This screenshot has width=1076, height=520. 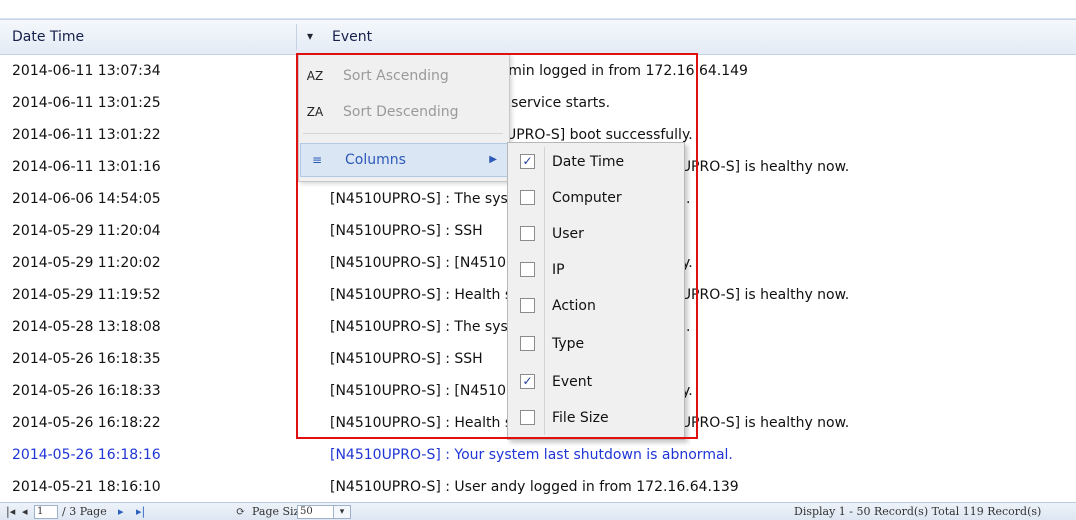 I want to click on menu-item-label: Sort Ascending, so click(x=396, y=76).